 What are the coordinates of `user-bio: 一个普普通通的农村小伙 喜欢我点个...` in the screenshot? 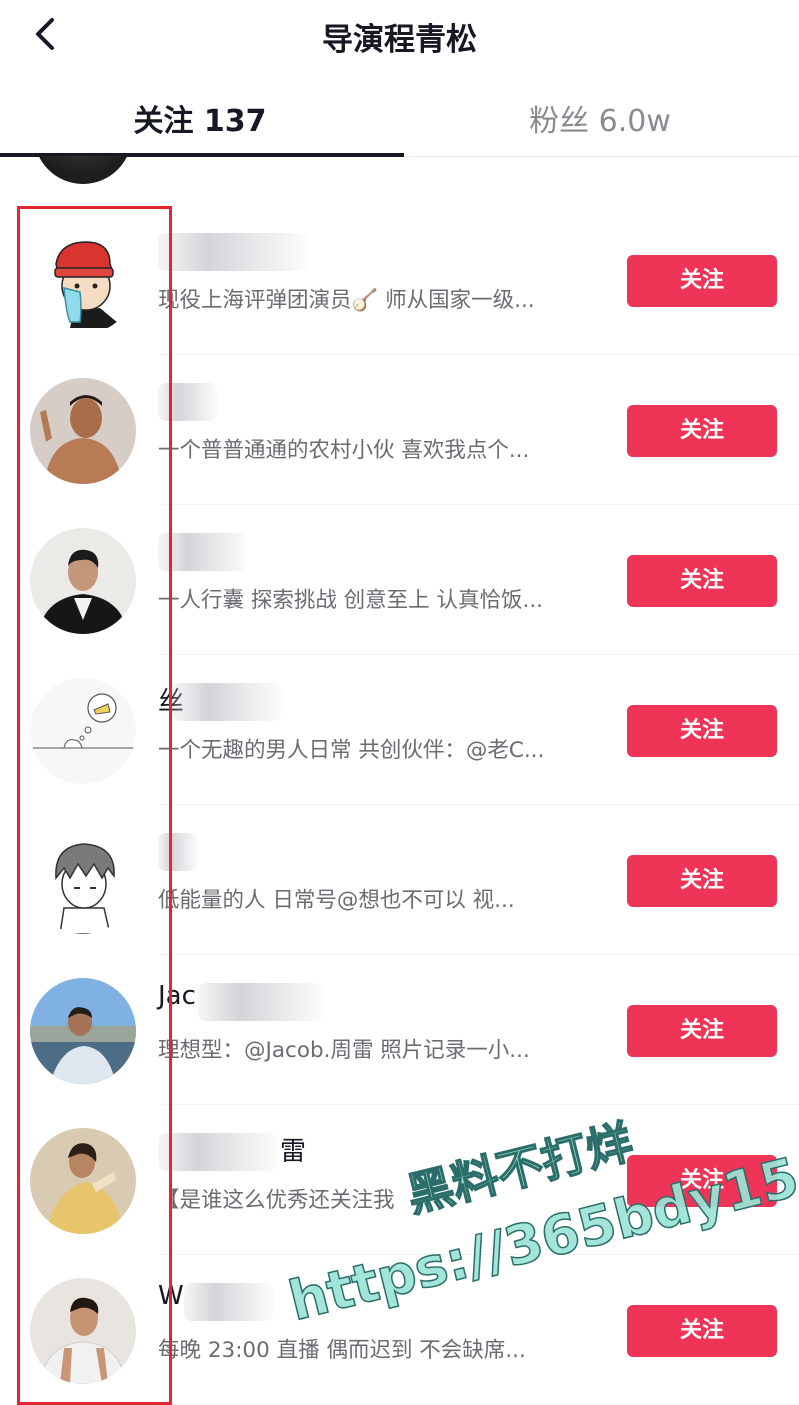 It's located at (344, 450).